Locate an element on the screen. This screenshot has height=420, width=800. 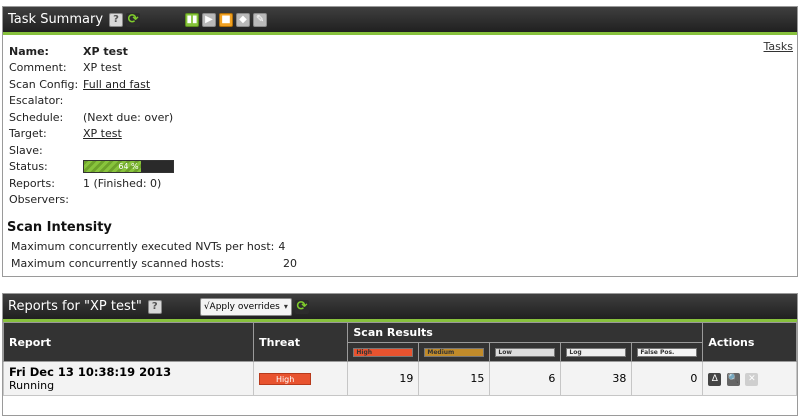
escalator-label: Escalator: is located at coordinates (36, 101).